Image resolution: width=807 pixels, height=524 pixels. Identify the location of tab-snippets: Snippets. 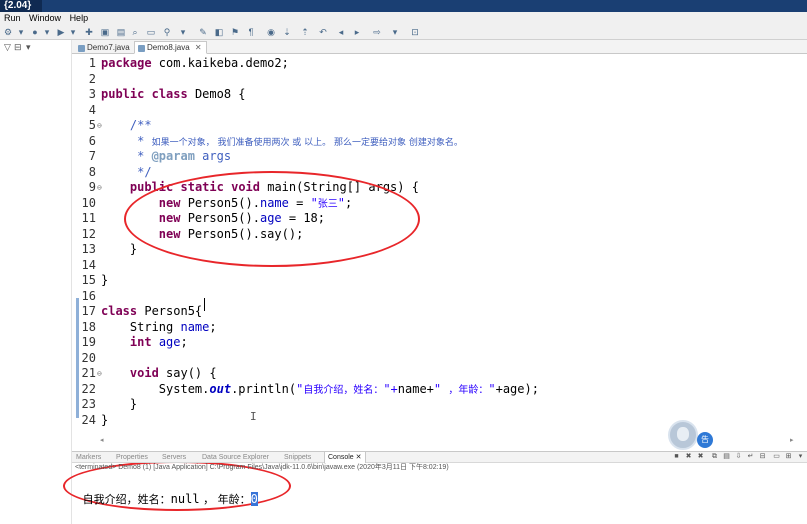
(297, 457).